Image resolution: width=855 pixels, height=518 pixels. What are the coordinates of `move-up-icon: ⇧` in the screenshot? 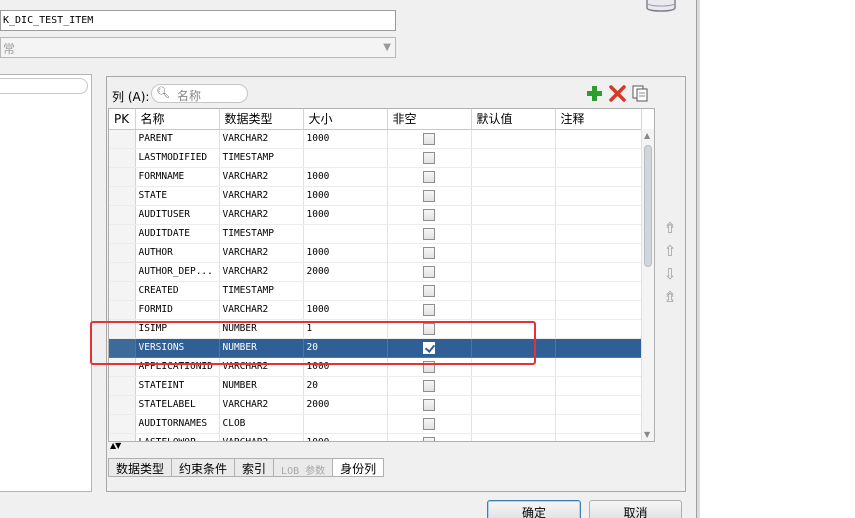 It's located at (670, 253).